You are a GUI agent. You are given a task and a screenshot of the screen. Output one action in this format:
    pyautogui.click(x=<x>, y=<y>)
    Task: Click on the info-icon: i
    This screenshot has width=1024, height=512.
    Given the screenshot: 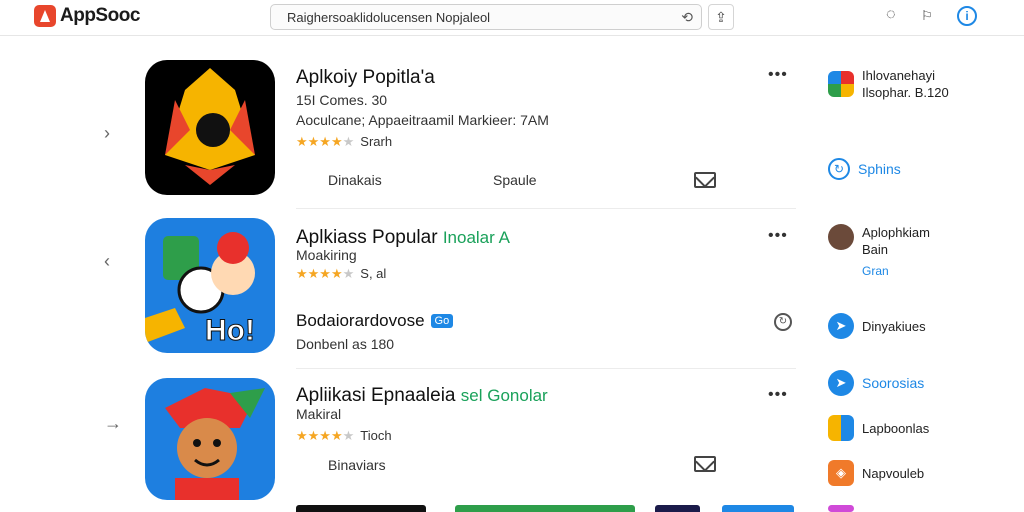 What is the action you would take?
    pyautogui.click(x=967, y=16)
    